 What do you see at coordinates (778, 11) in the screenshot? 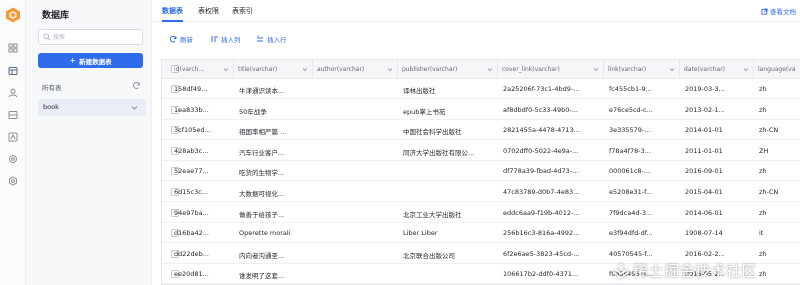
I see `docs-link: 查看文档` at bounding box center [778, 11].